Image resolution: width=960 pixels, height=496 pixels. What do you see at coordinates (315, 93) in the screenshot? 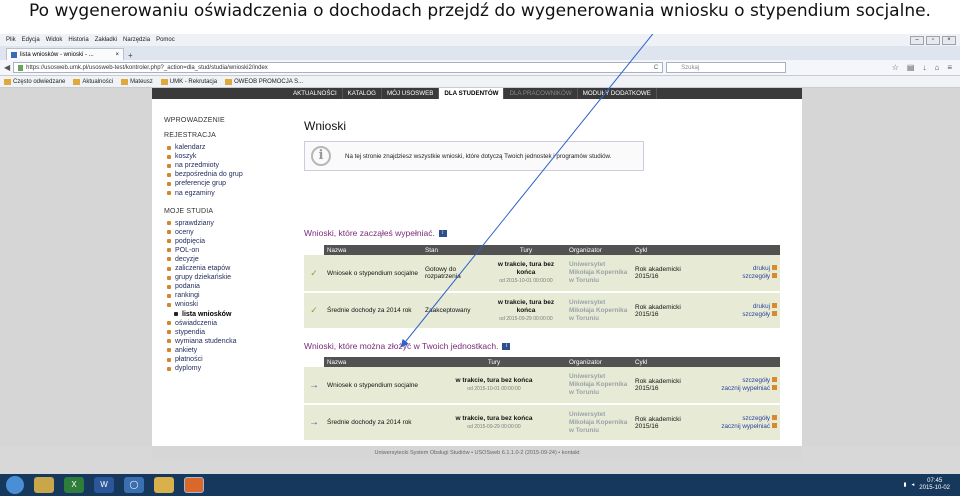
I see `nav-news: AKTUALNOŚCI` at bounding box center [315, 93].